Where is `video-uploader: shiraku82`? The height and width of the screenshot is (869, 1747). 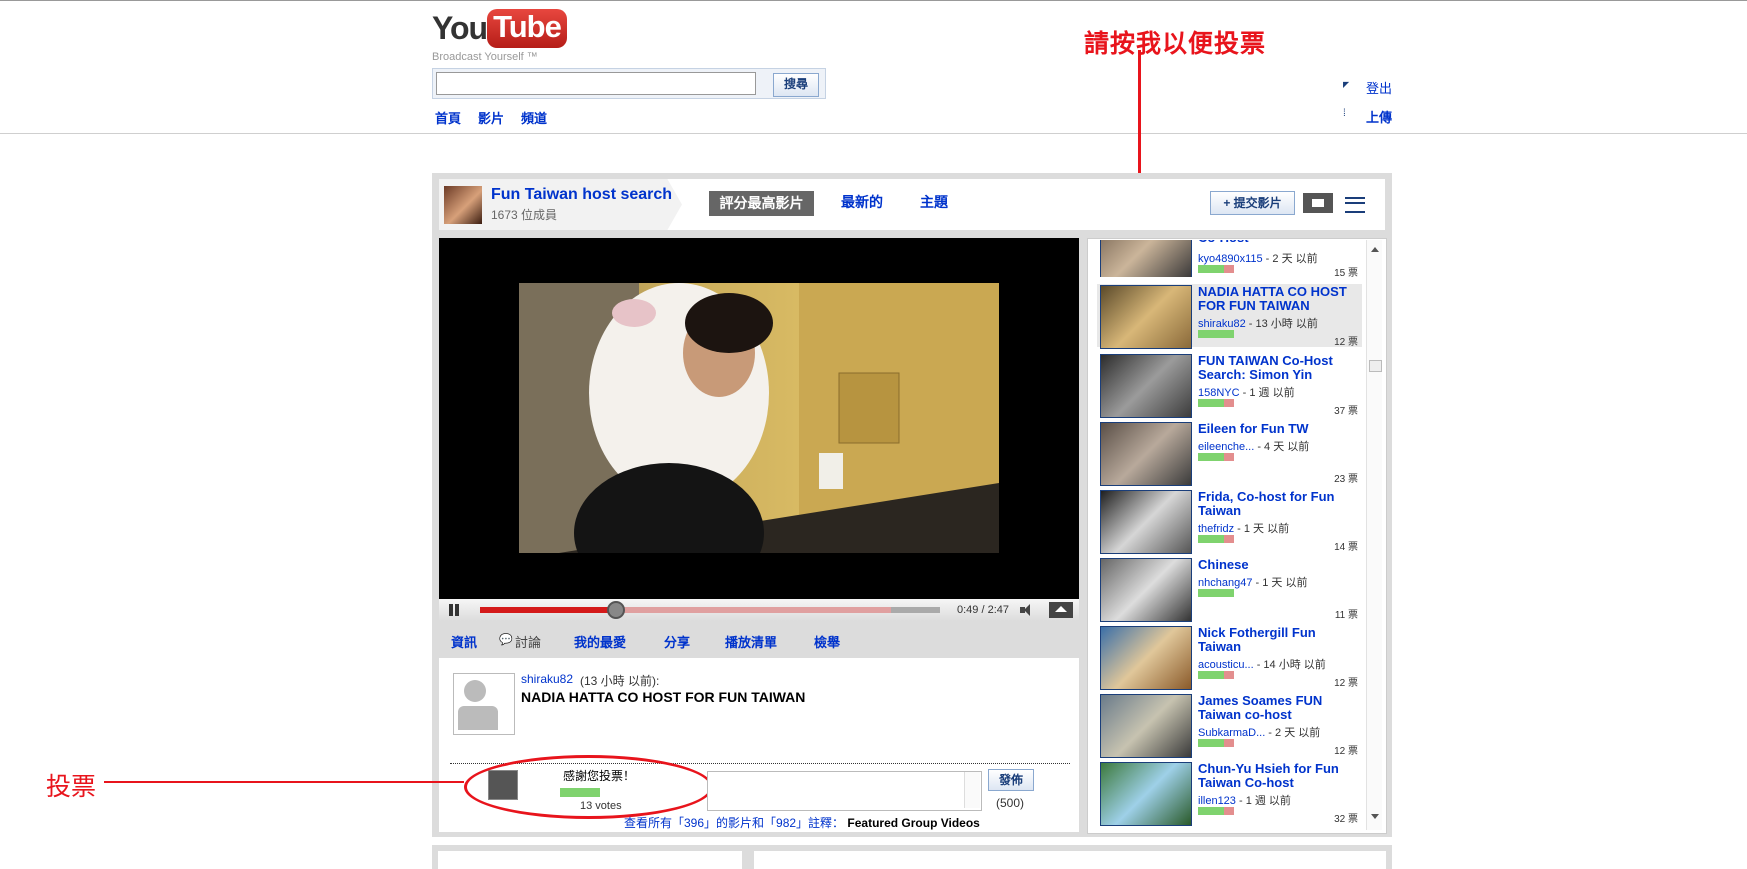
video-uploader: shiraku82 is located at coordinates (1222, 324).